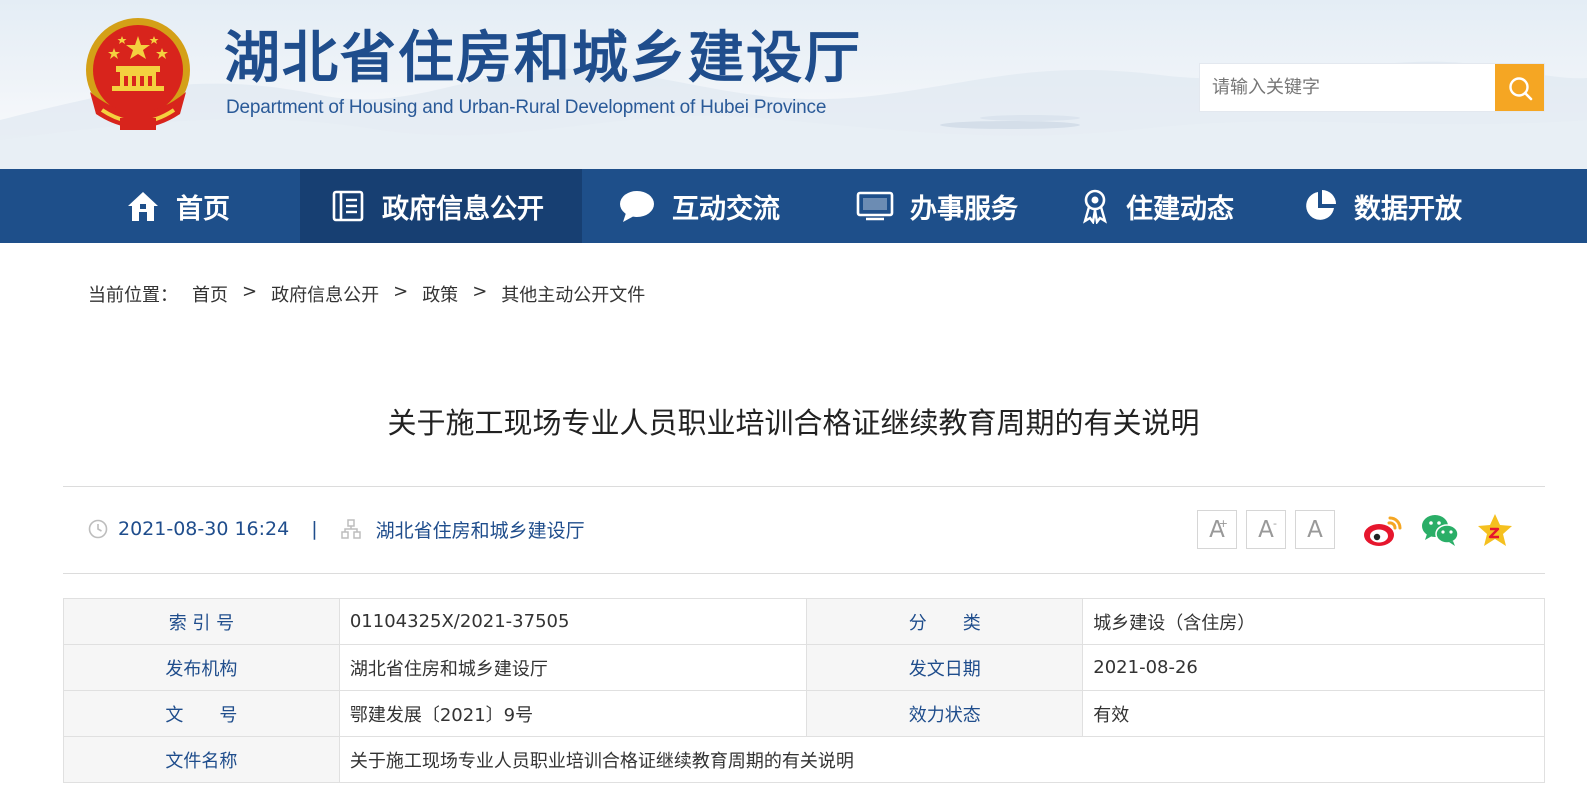 This screenshot has height=800, width=1587. Describe the element at coordinates (573, 621) in the screenshot. I see `index-number-value: 01104325X/2021-37505` at that location.